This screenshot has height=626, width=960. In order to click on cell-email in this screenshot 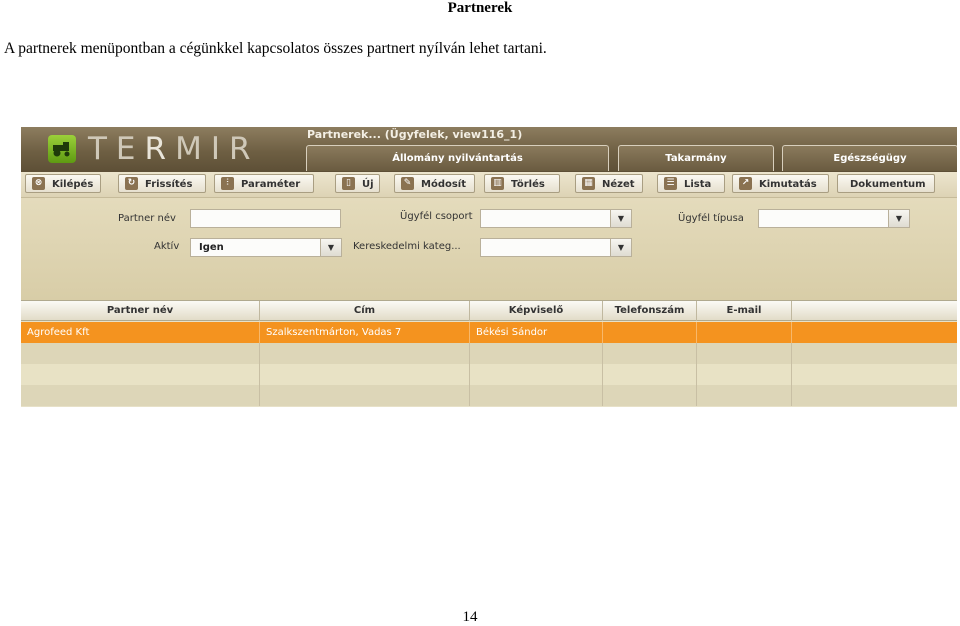, I will do `click(744, 332)`.